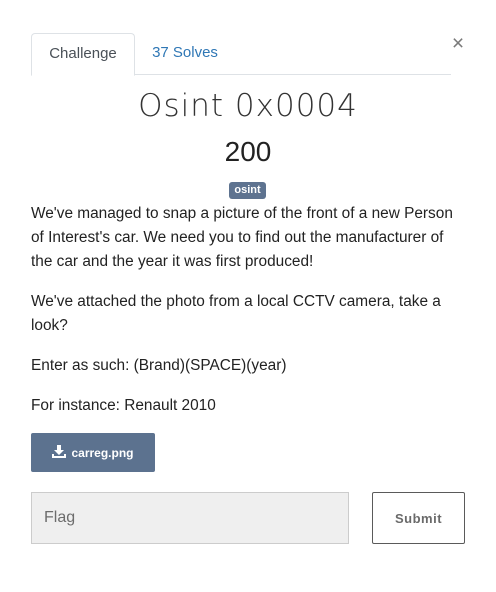 This screenshot has width=496, height=592. What do you see at coordinates (418, 518) in the screenshot?
I see `submit-button: Submit` at bounding box center [418, 518].